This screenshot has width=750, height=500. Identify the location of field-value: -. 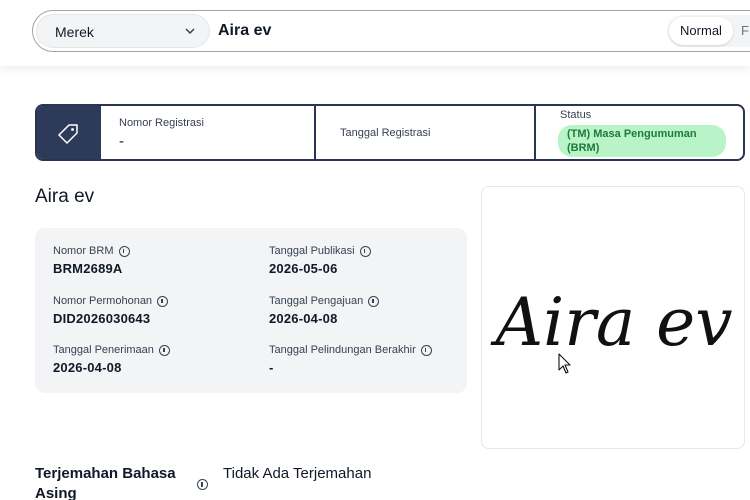
(271, 367).